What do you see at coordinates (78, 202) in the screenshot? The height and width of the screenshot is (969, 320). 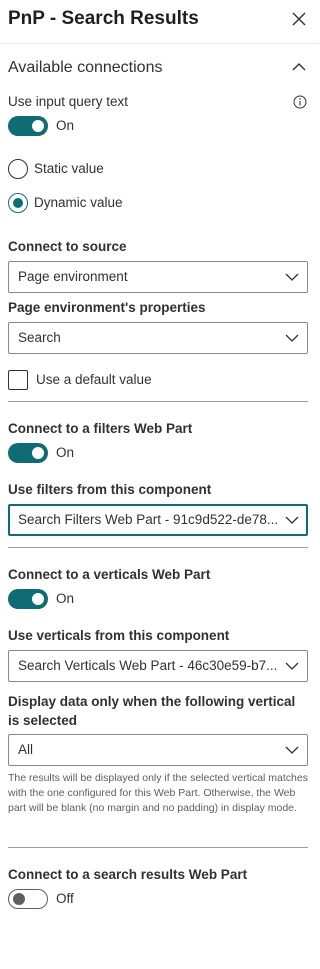 I see `dynamic-value-label: Dynamic value` at bounding box center [78, 202].